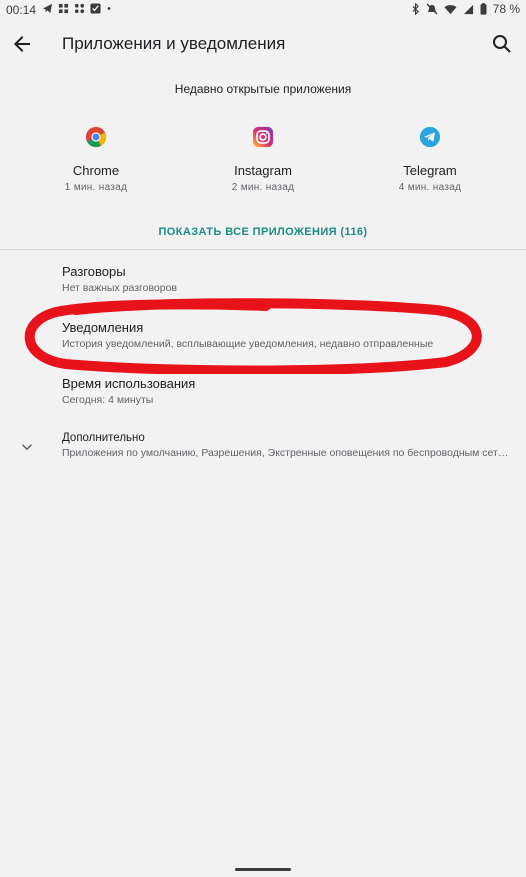  Describe the element at coordinates (96, 170) in the screenshot. I see `app-name: Chrome` at that location.